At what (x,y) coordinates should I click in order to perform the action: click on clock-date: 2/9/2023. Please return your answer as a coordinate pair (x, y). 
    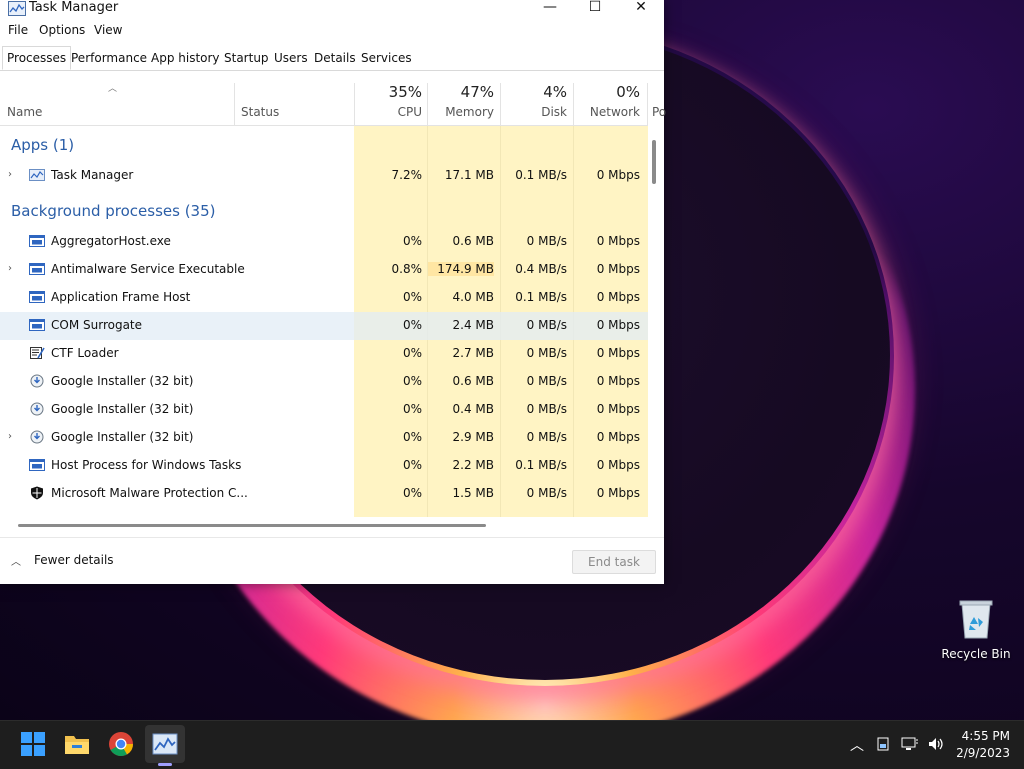
    Looking at the image, I should click on (980, 753).